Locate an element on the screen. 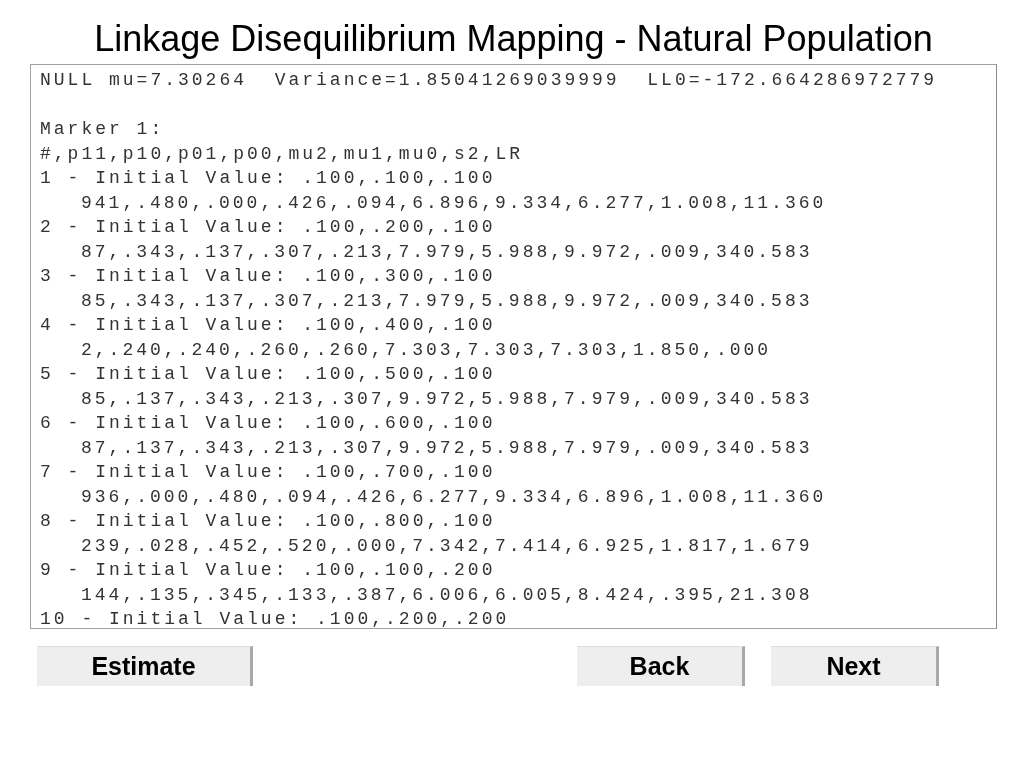  output-line: 941,.480,.000,.426,.094,6.896,9.334,6.277,1.008,11.360 is located at coordinates (454, 203).